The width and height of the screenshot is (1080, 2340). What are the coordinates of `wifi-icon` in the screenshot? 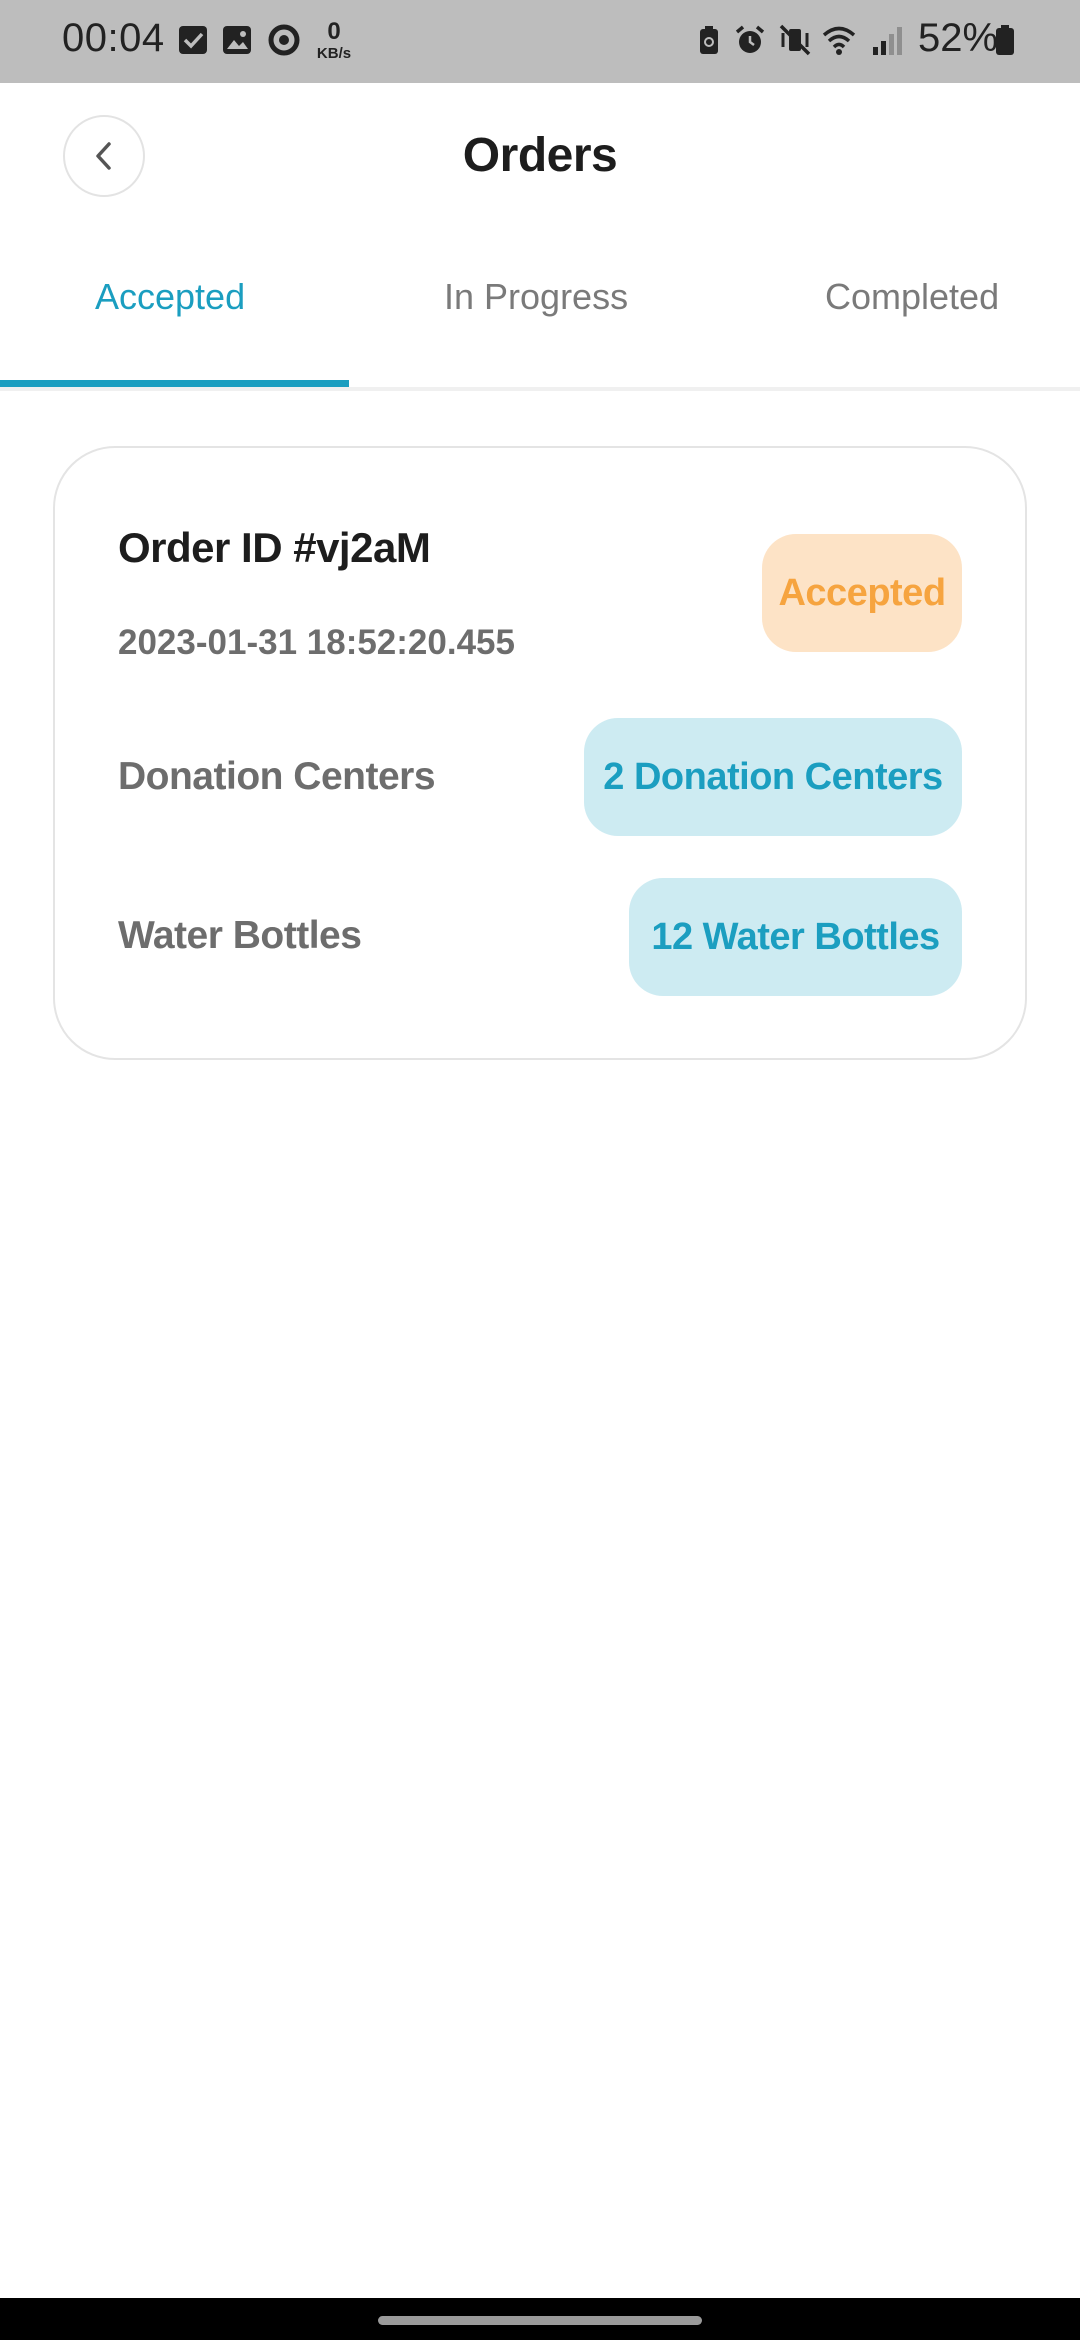 It's located at (839, 40).